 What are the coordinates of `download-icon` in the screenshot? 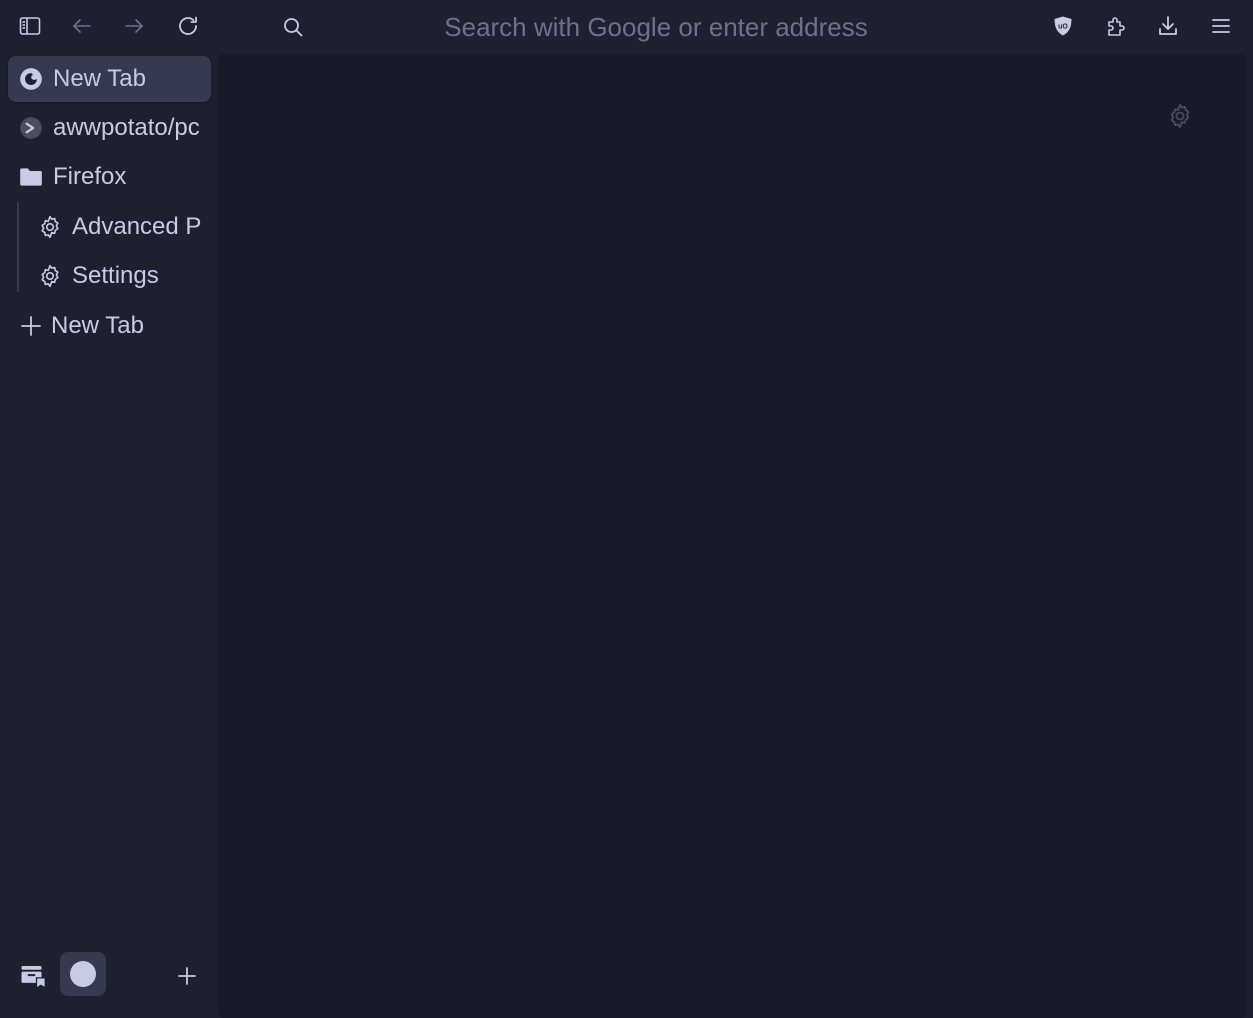 It's located at (1168, 25).